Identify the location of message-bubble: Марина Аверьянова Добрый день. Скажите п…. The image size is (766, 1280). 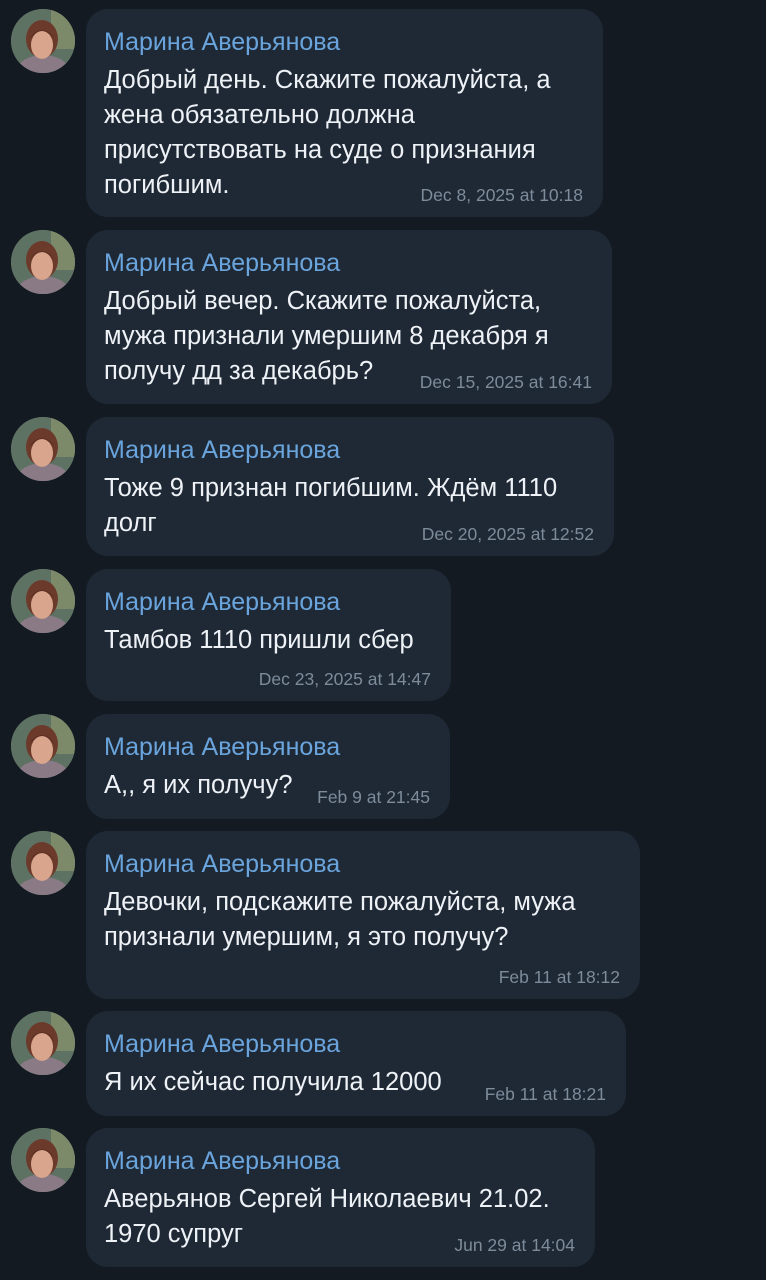
(344, 113).